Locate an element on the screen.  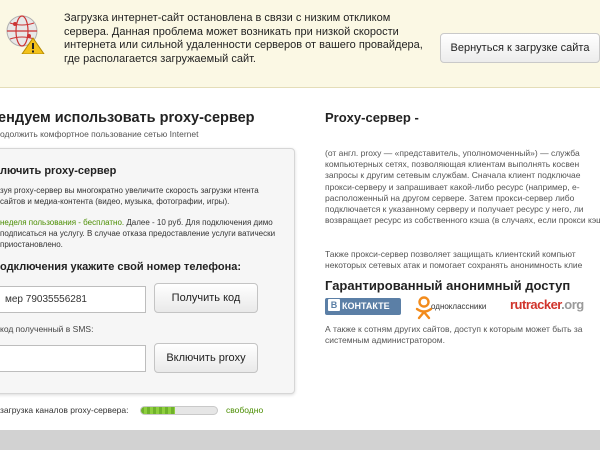
proxy-load-progress is located at coordinates (179, 410).